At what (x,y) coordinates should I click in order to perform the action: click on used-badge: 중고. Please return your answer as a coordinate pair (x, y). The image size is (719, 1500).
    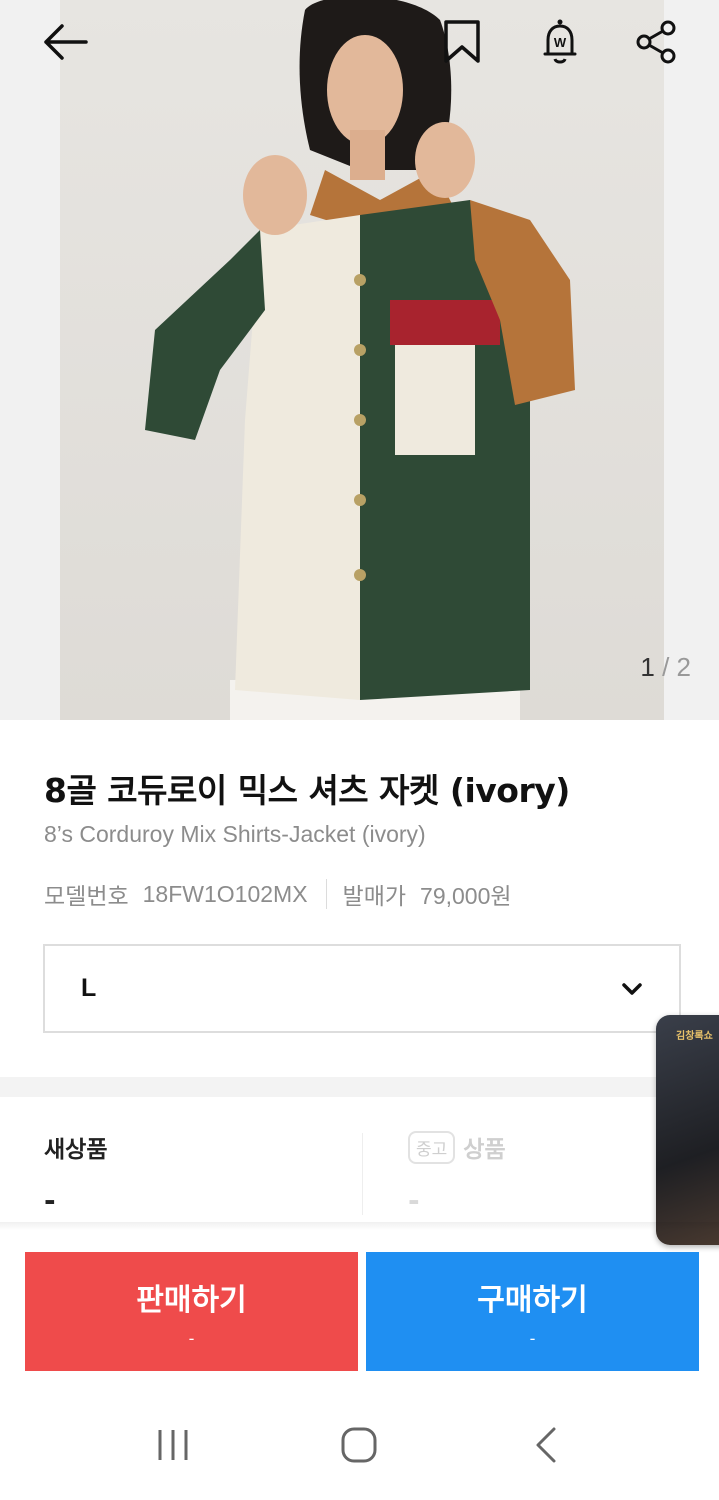
    Looking at the image, I should click on (432, 1147).